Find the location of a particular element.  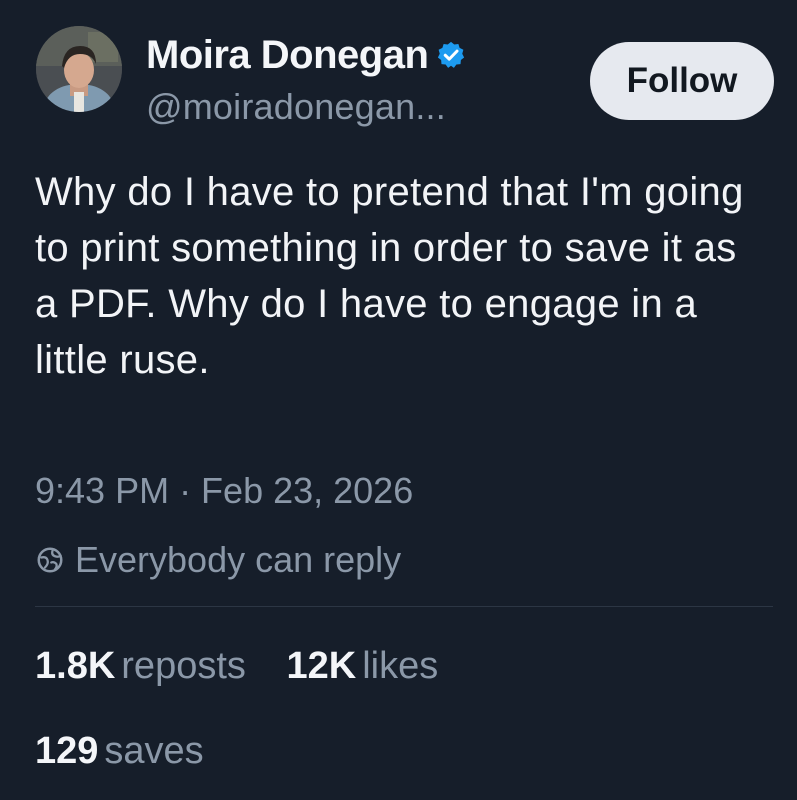

verified-badge-icon is located at coordinates (451, 54).